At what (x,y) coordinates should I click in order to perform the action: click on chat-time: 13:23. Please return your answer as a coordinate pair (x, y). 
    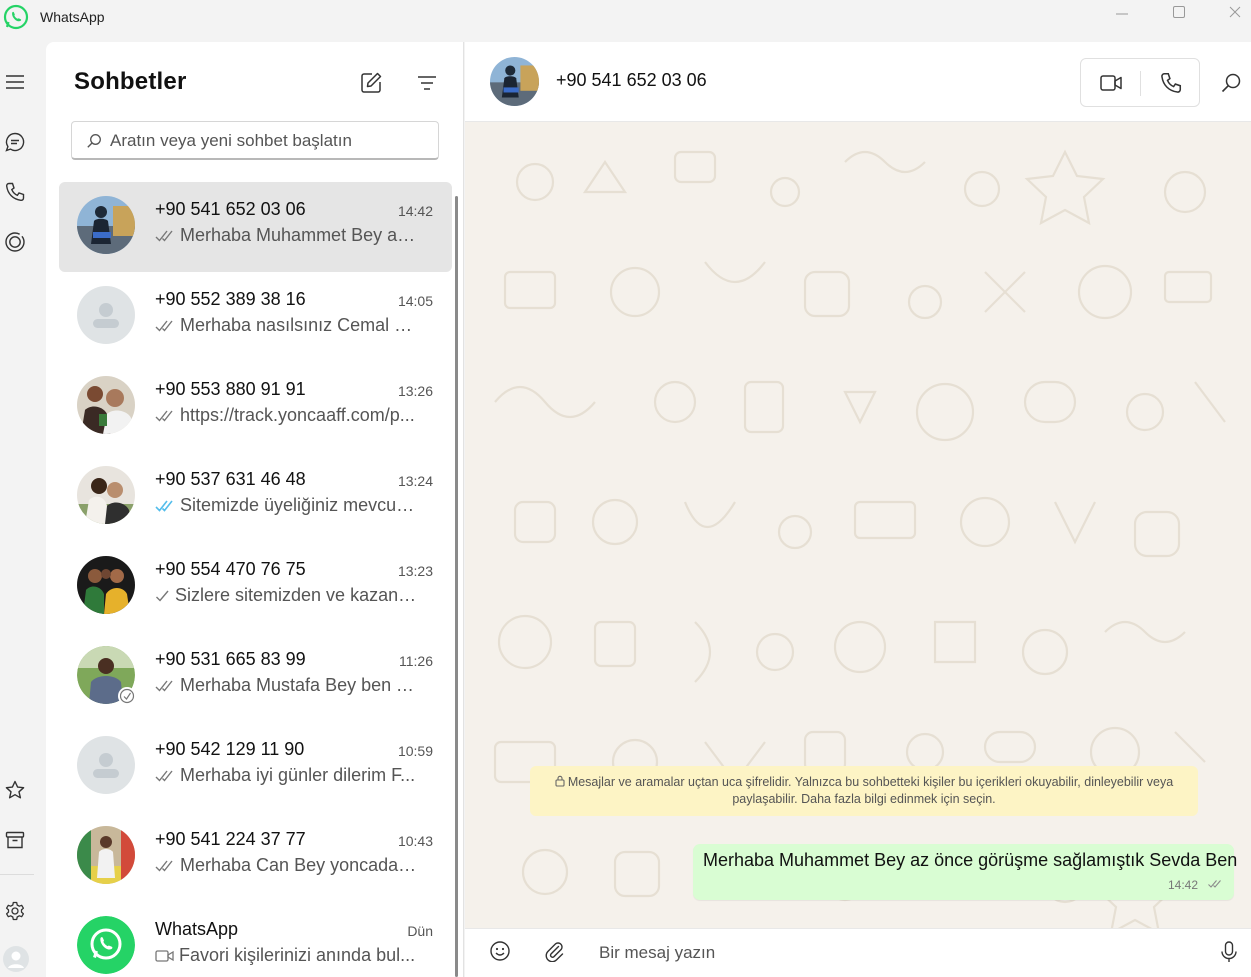
    Looking at the image, I should click on (415, 571).